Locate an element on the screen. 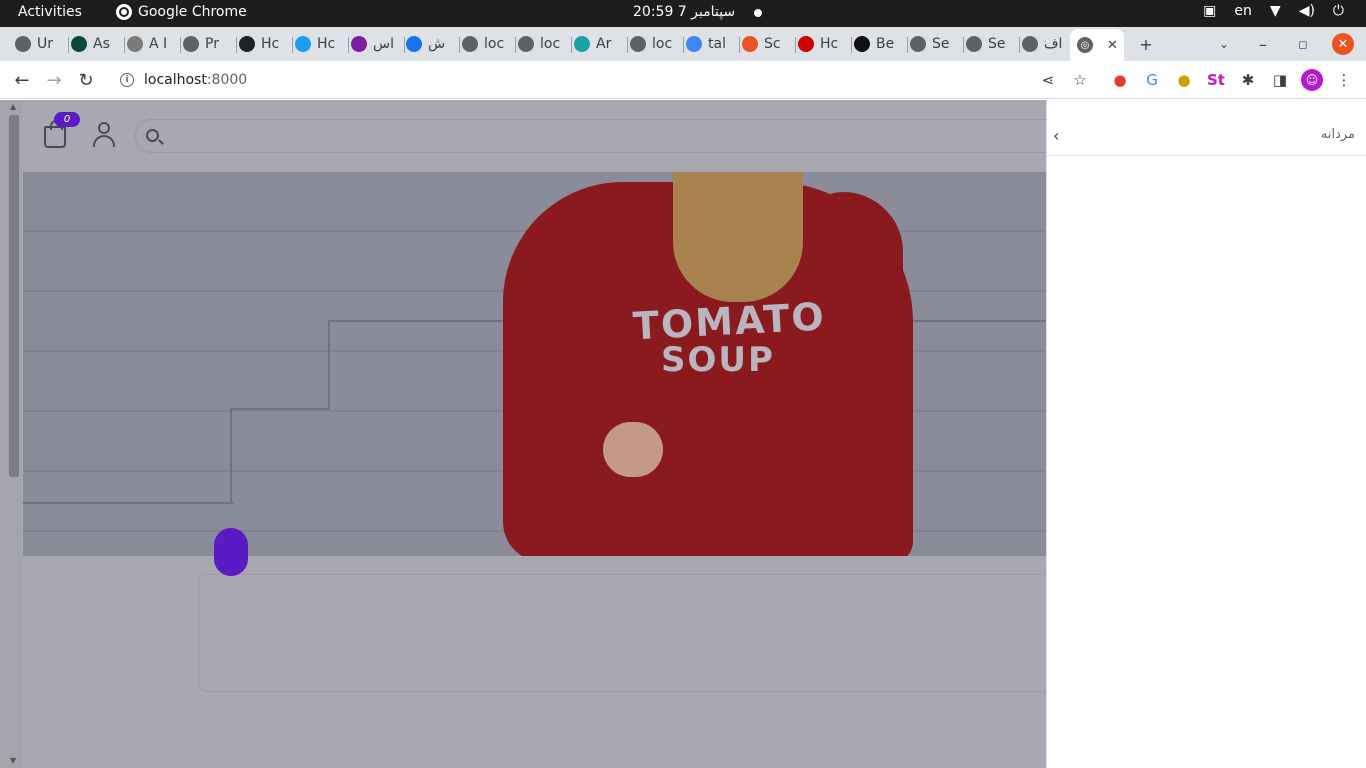  tab-10: loc is located at coordinates (545, 44).